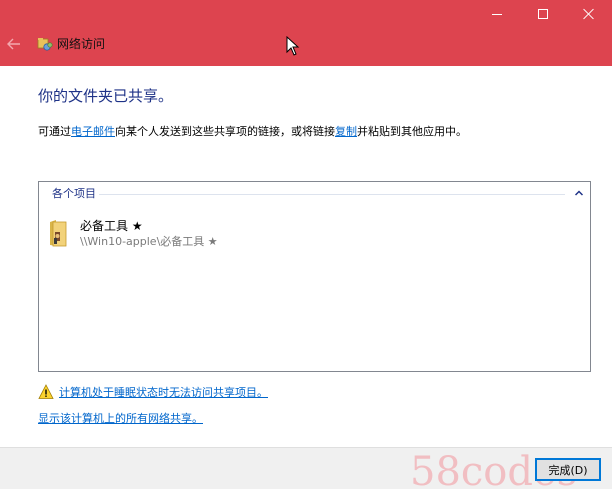 This screenshot has width=612, height=489. I want to click on description-text-1: 可通过, so click(54, 131).